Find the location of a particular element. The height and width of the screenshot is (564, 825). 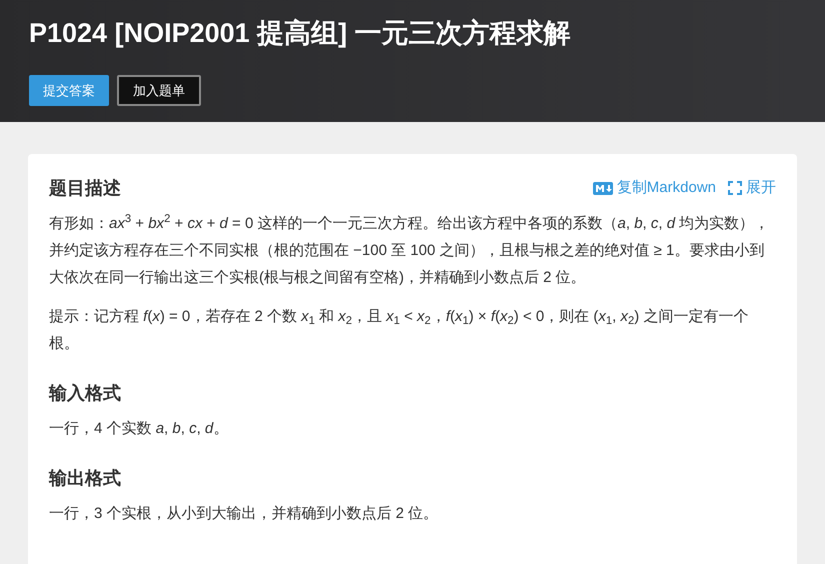

paragraph: 一行，3 个实根，从小到大输出，并精确到小数点后 2 位。 is located at coordinates (244, 514).